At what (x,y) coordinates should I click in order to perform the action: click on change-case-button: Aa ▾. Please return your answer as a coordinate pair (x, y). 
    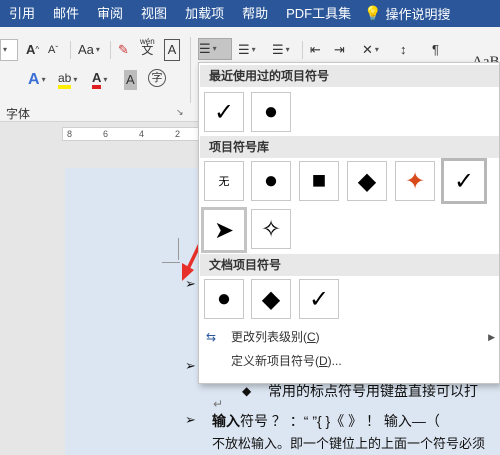
    Looking at the image, I should click on (89, 50).